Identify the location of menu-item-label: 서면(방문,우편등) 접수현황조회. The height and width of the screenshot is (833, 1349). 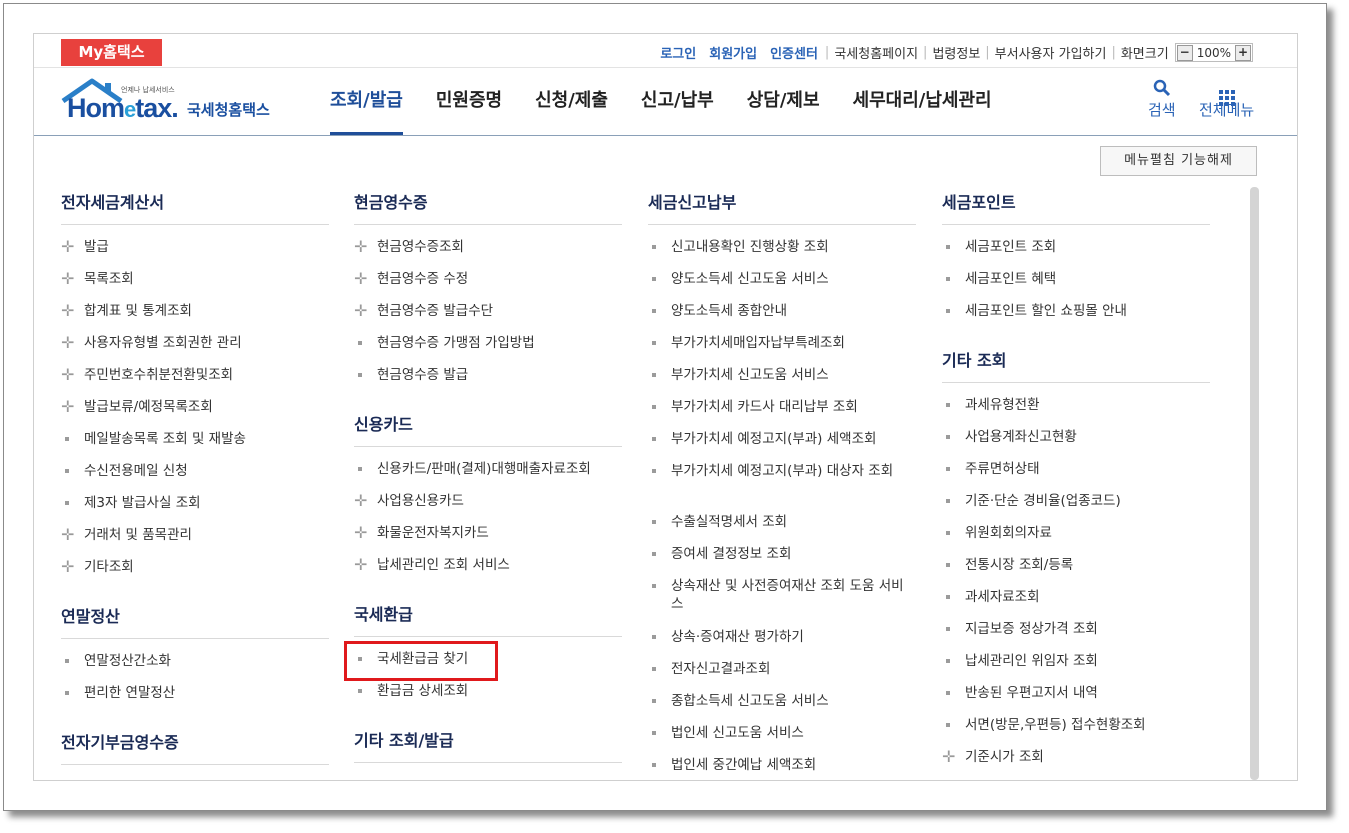
(1055, 725).